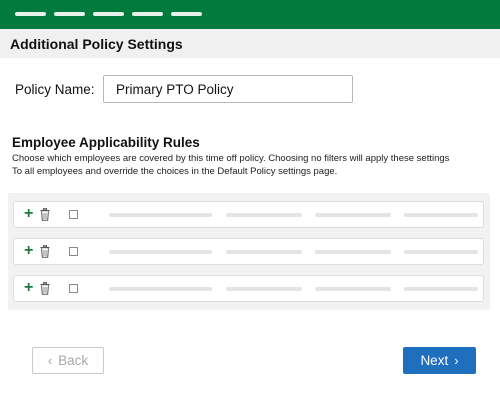  What do you see at coordinates (250, 43) in the screenshot?
I see `section-header: Additional Policy Settings` at bounding box center [250, 43].